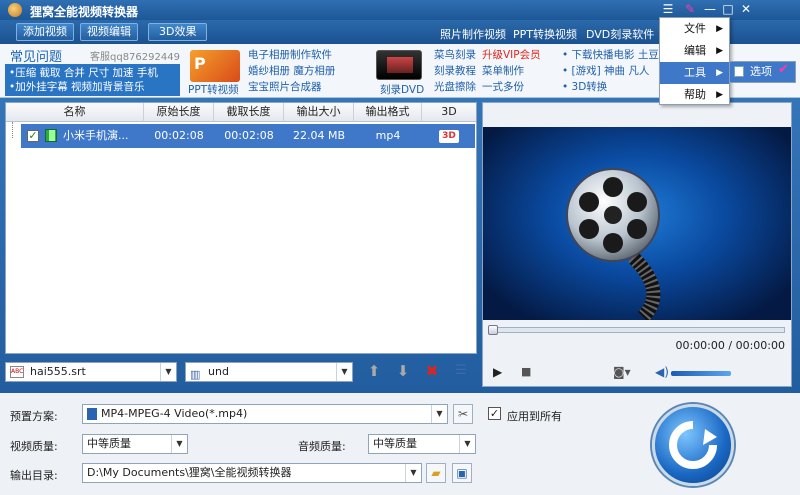 This screenshot has height=495, width=800. What do you see at coordinates (636, 330) in the screenshot?
I see `seek-bar` at bounding box center [636, 330].